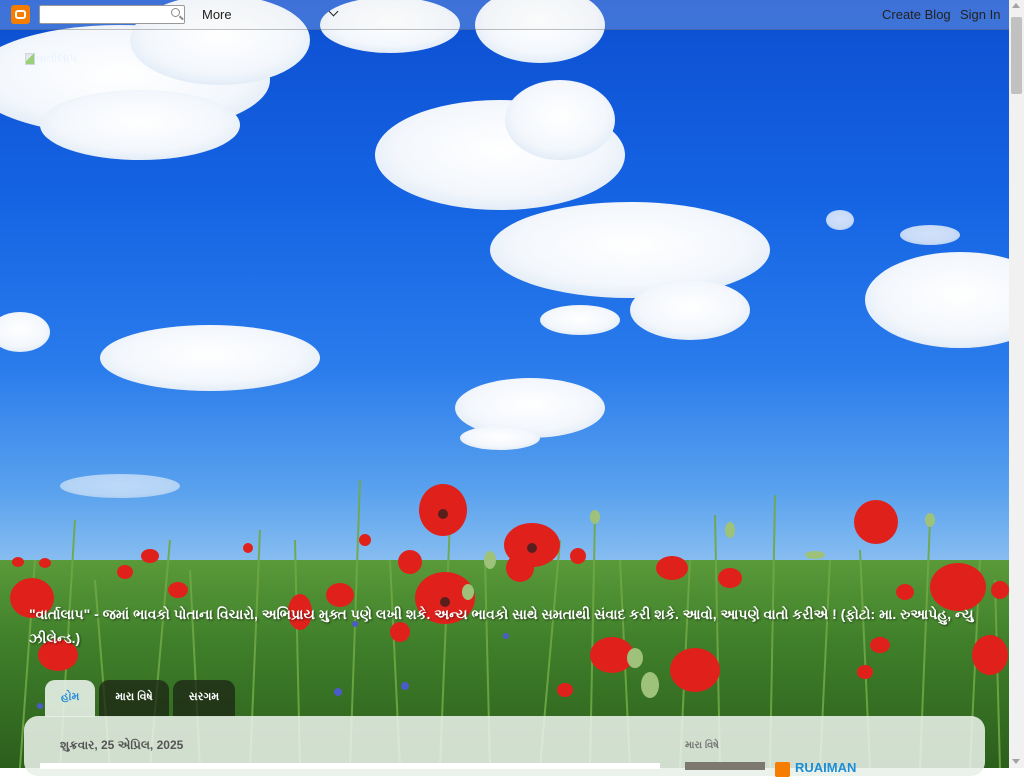  Describe the element at coordinates (702, 745) in the screenshot. I see `sidebar-profile-title: મારા વિષે` at that location.